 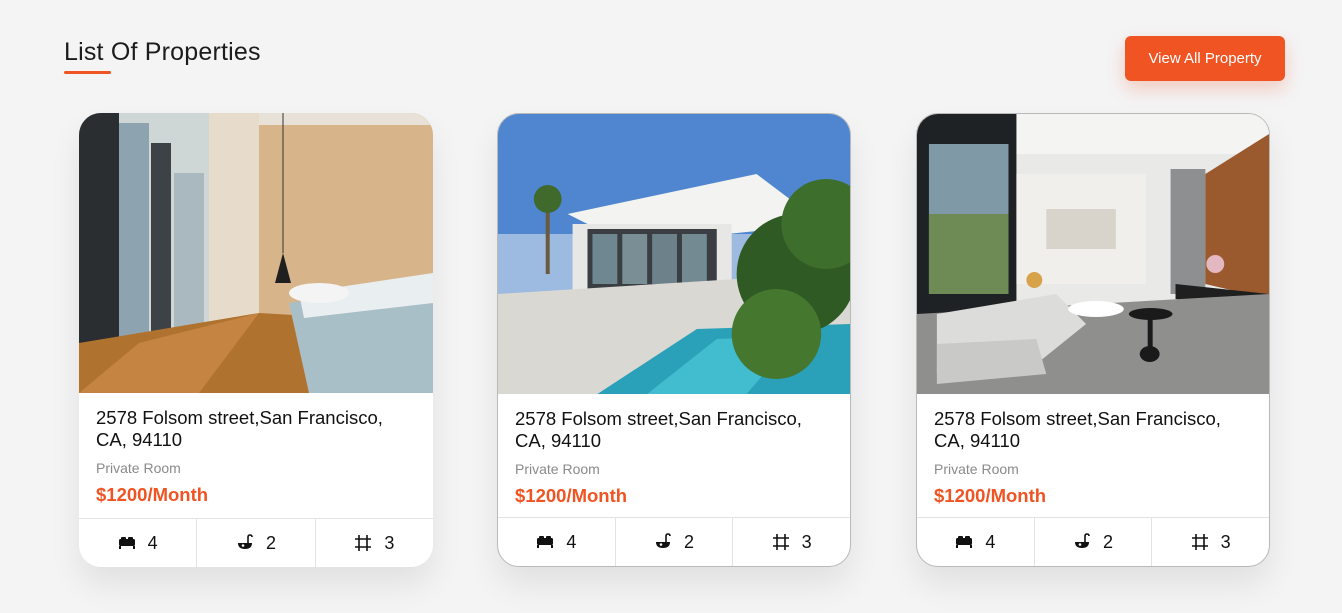 What do you see at coordinates (674, 254) in the screenshot?
I see `property-image-villa` at bounding box center [674, 254].